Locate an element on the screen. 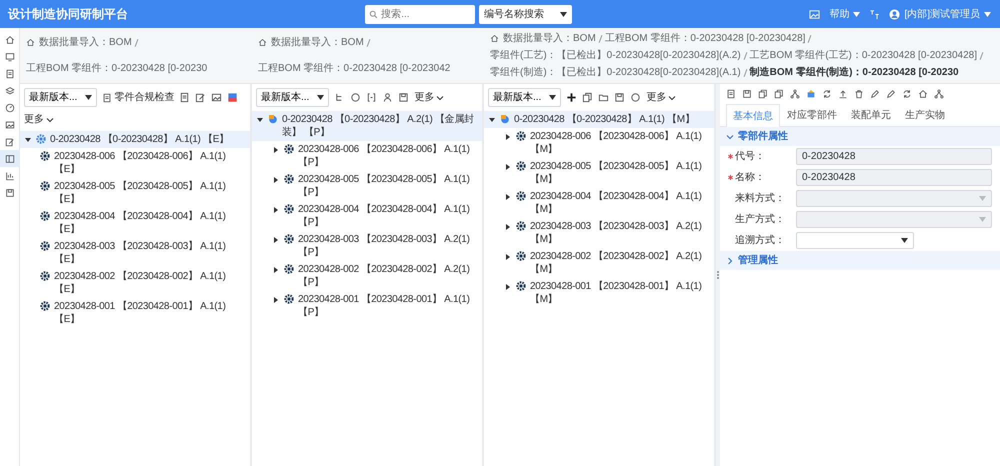  translate-icon is located at coordinates (874, 14).